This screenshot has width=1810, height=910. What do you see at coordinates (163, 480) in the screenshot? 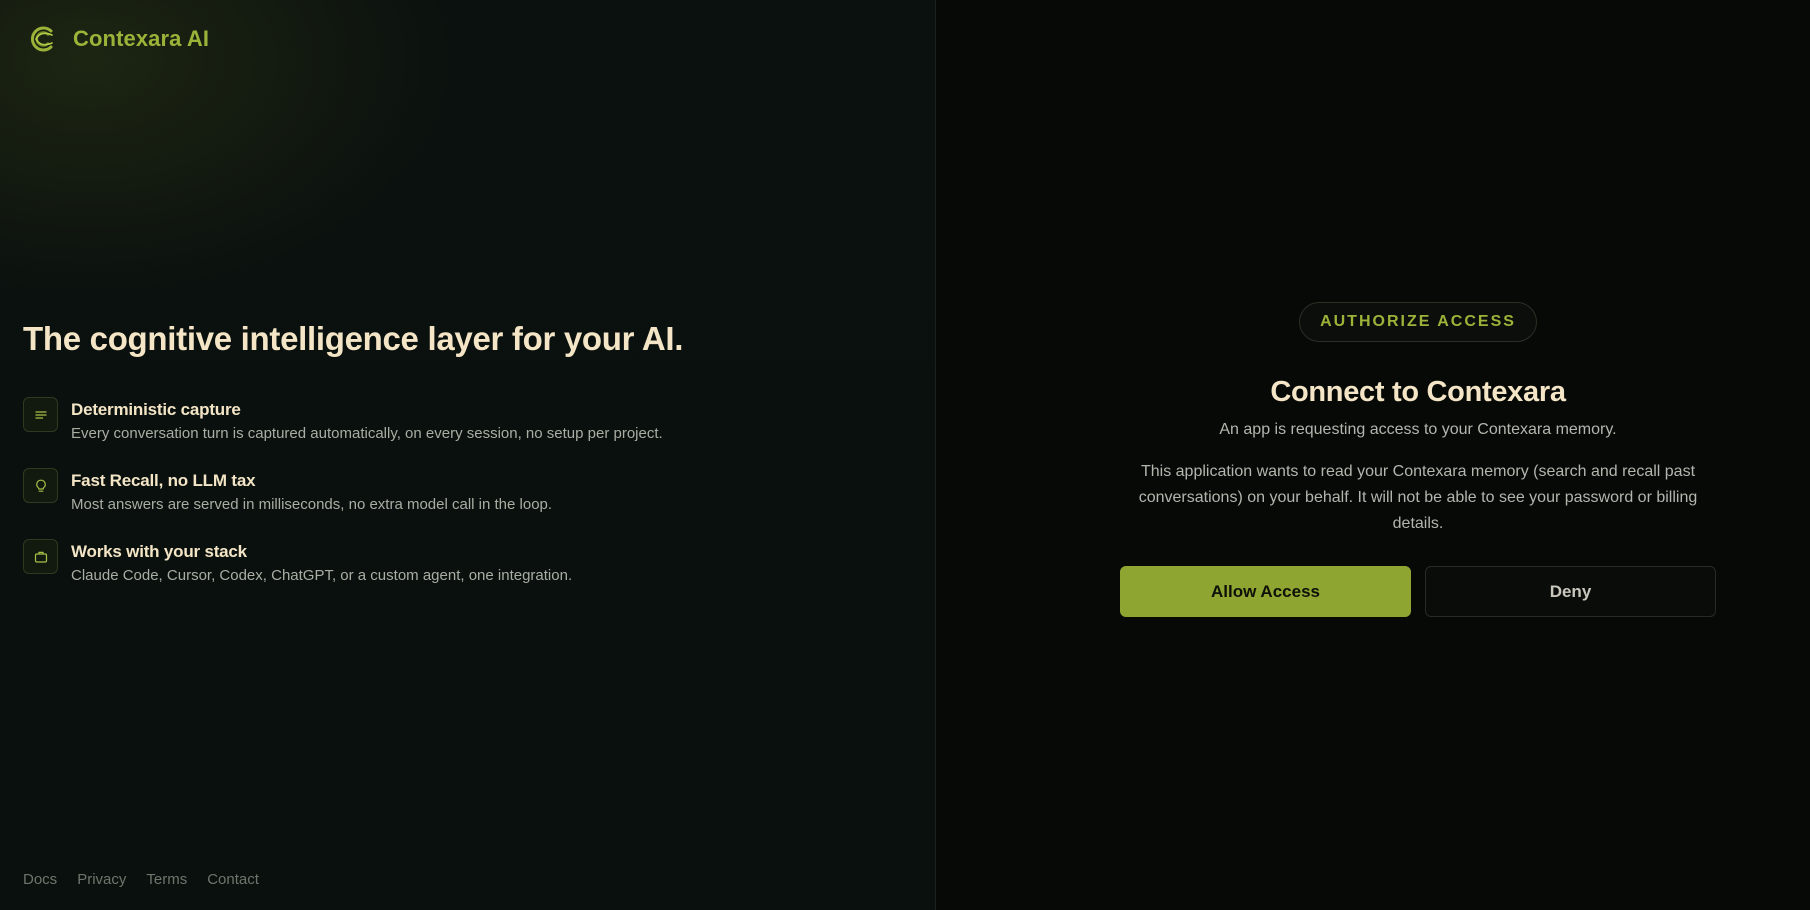
I see `feature-title: Fast Recall, no LLM tax` at bounding box center [163, 480].